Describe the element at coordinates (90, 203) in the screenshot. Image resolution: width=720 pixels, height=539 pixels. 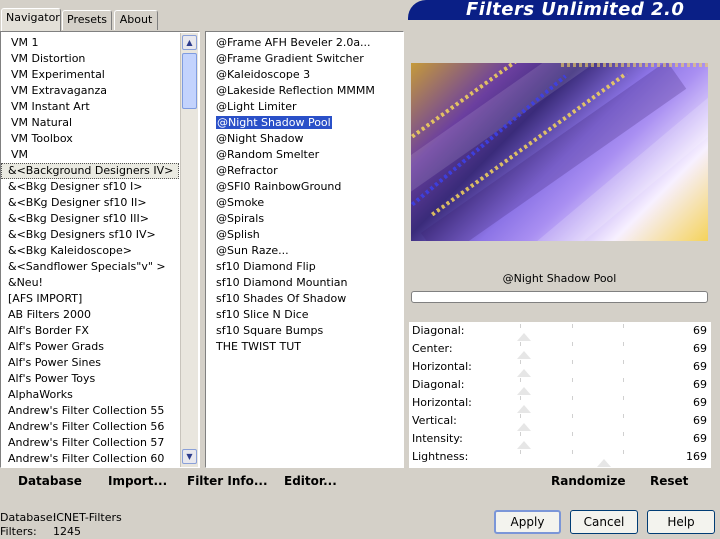
I see `category-item: &<BKg Designer sf10 II>` at that location.